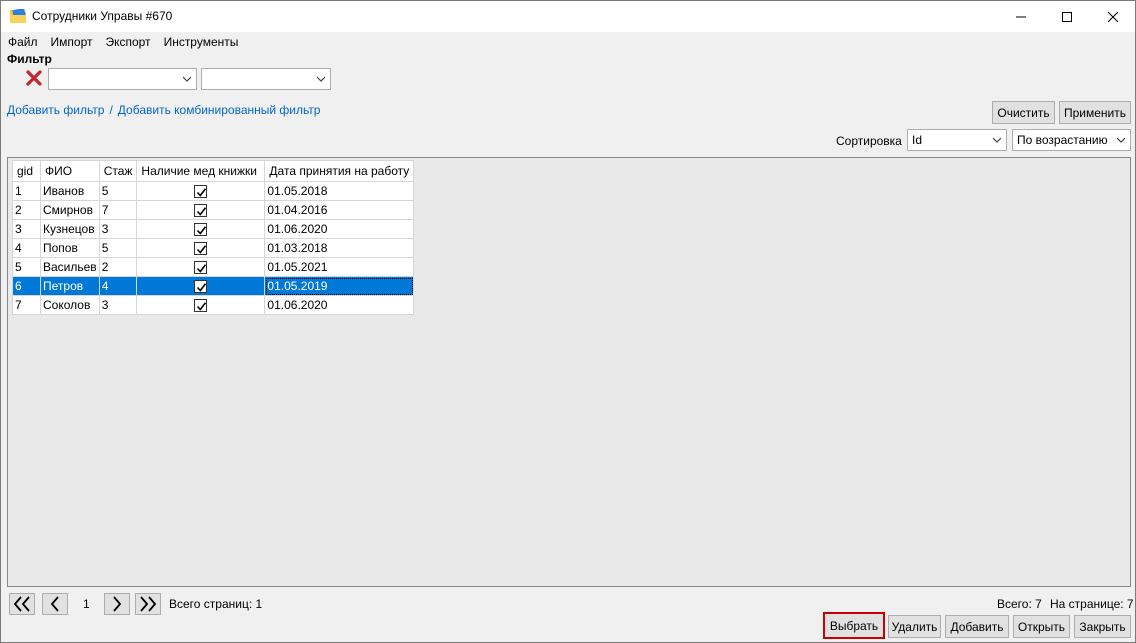  I want to click on menu-import: Импорт, so click(72, 42).